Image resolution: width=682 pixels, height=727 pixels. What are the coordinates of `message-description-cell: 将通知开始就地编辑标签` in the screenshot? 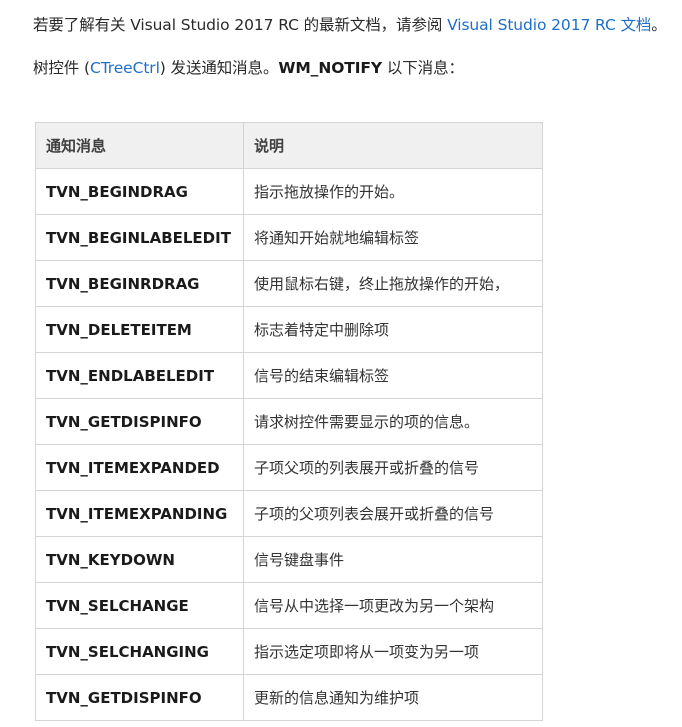 It's located at (393, 237).